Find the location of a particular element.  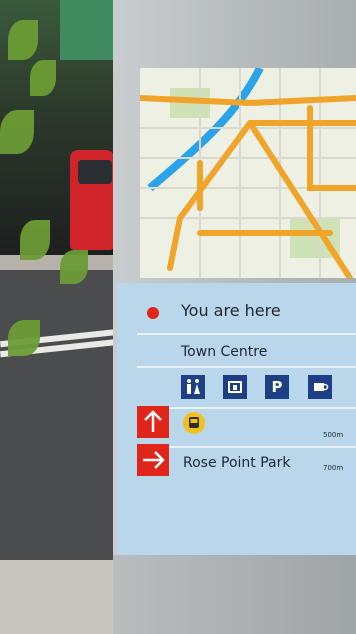

bus-icon is located at coordinates (194, 423).